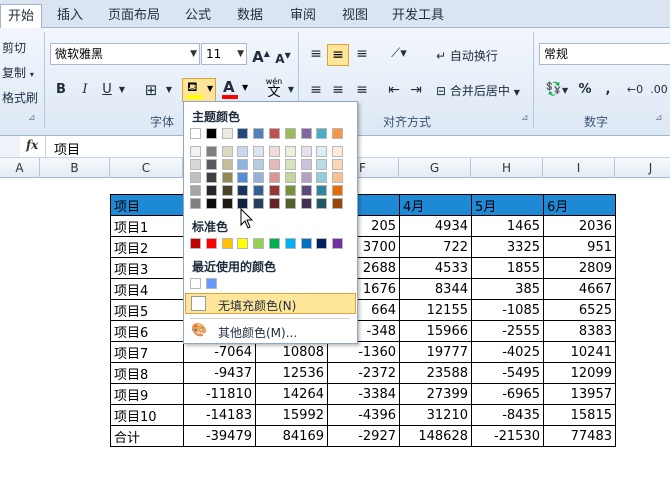  What do you see at coordinates (151, 90) in the screenshot?
I see `borders-button: ⊞` at bounding box center [151, 90].